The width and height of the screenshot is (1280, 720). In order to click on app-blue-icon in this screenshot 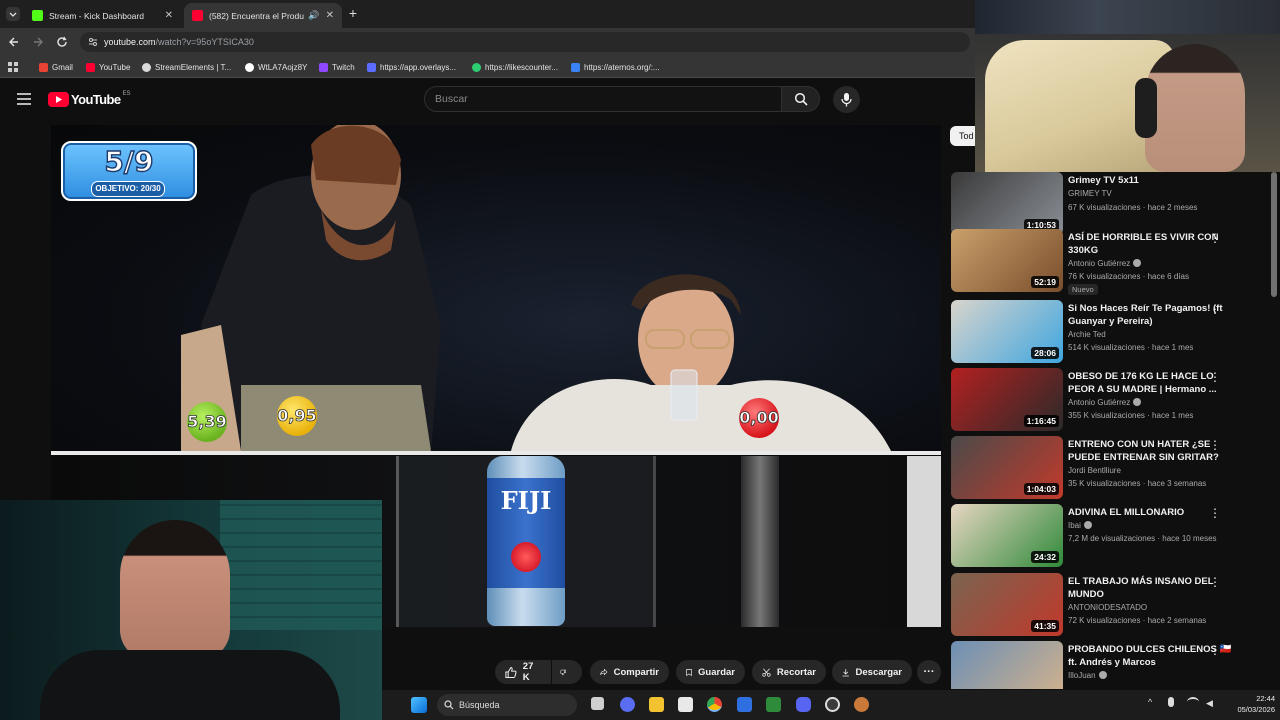, I will do `click(744, 704)`.